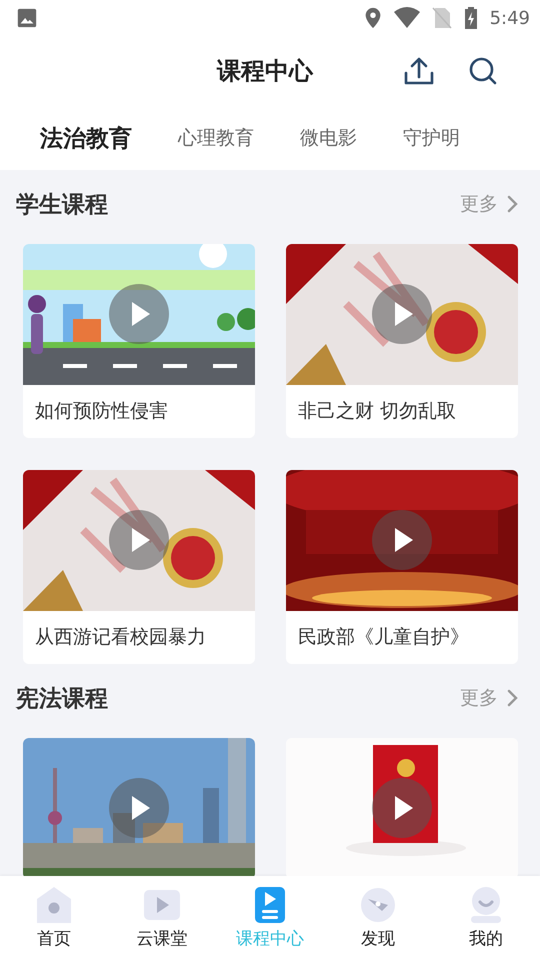 The height and width of the screenshot is (960, 540). I want to click on course-card: 从西游记看校园暴力, so click(139, 567).